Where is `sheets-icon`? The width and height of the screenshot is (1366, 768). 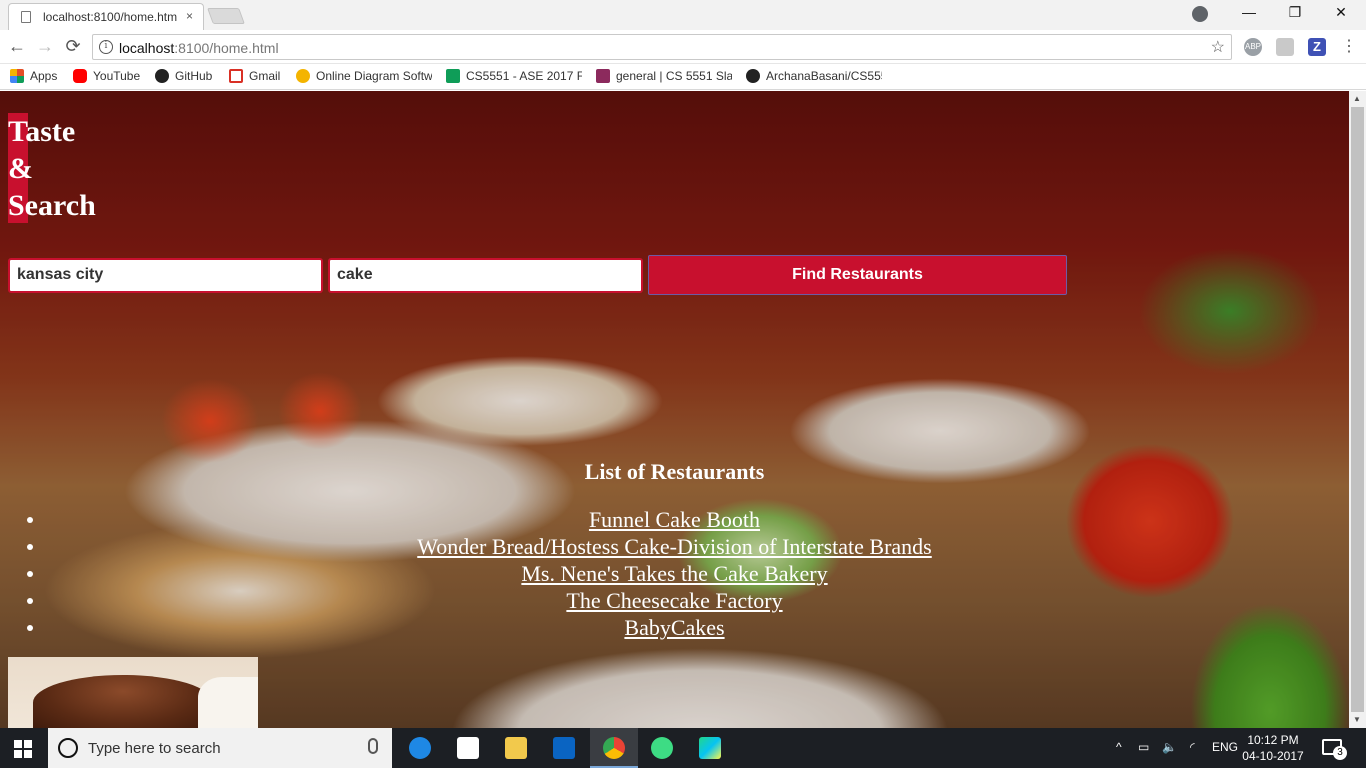 sheets-icon is located at coordinates (453, 76).